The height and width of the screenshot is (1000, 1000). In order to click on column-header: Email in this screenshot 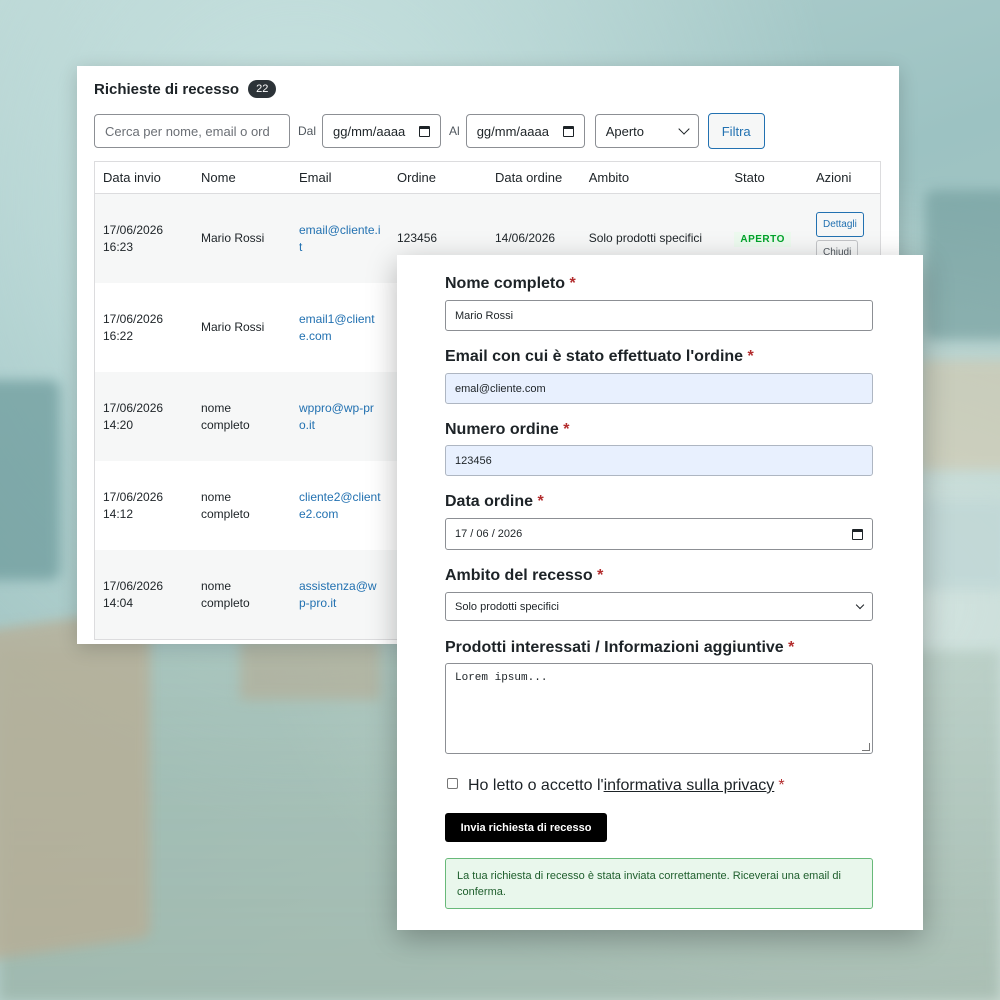, I will do `click(340, 177)`.